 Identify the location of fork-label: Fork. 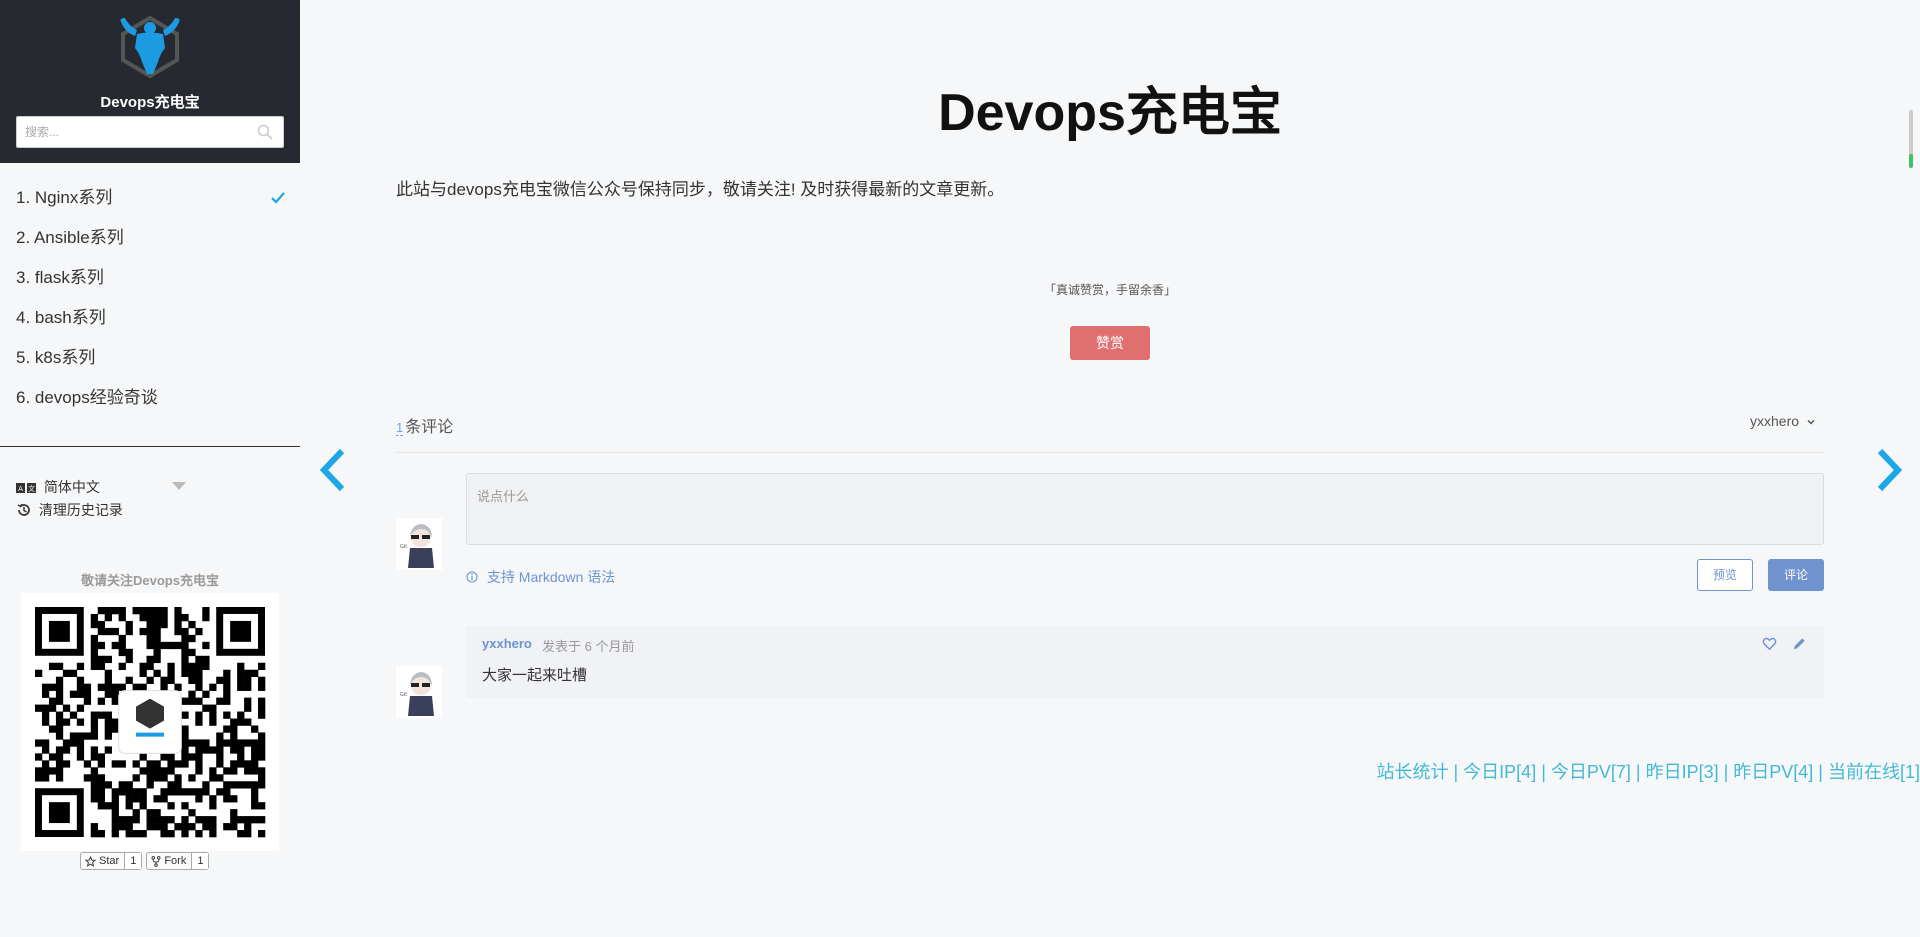
(175, 861).